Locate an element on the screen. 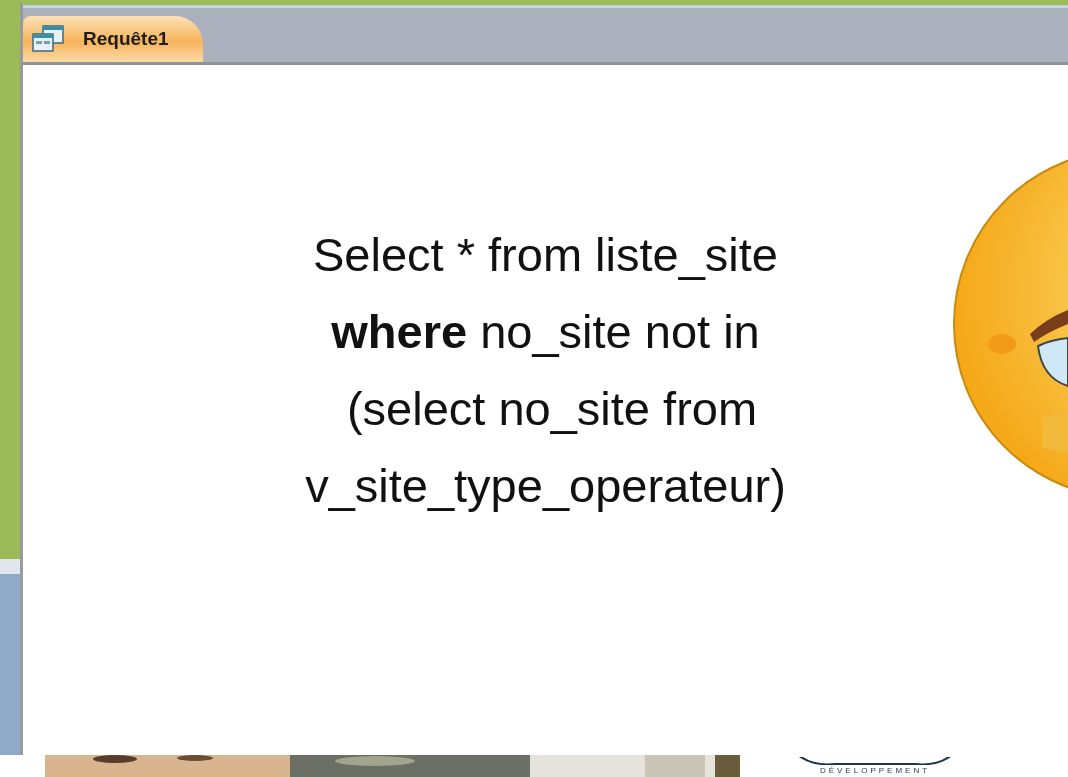  sql-text: (select no_site from is located at coordinates (551, 409).